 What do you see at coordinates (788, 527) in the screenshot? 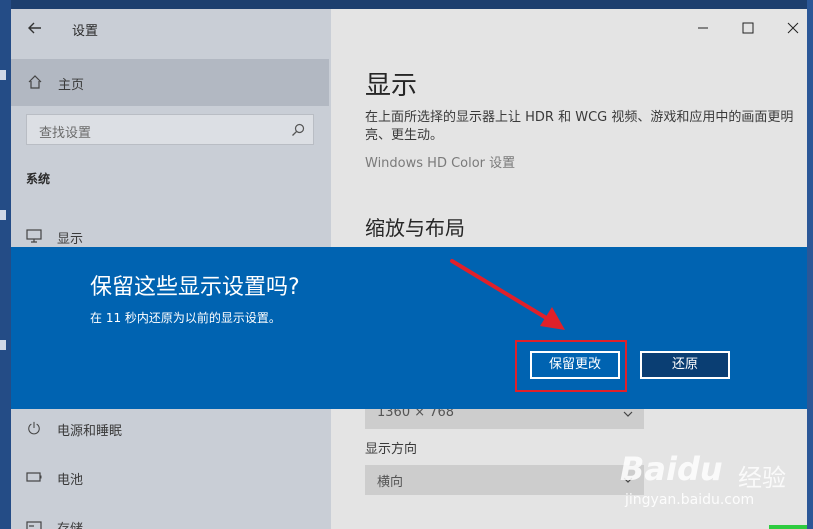
I see `taskbar-indicator` at bounding box center [788, 527].